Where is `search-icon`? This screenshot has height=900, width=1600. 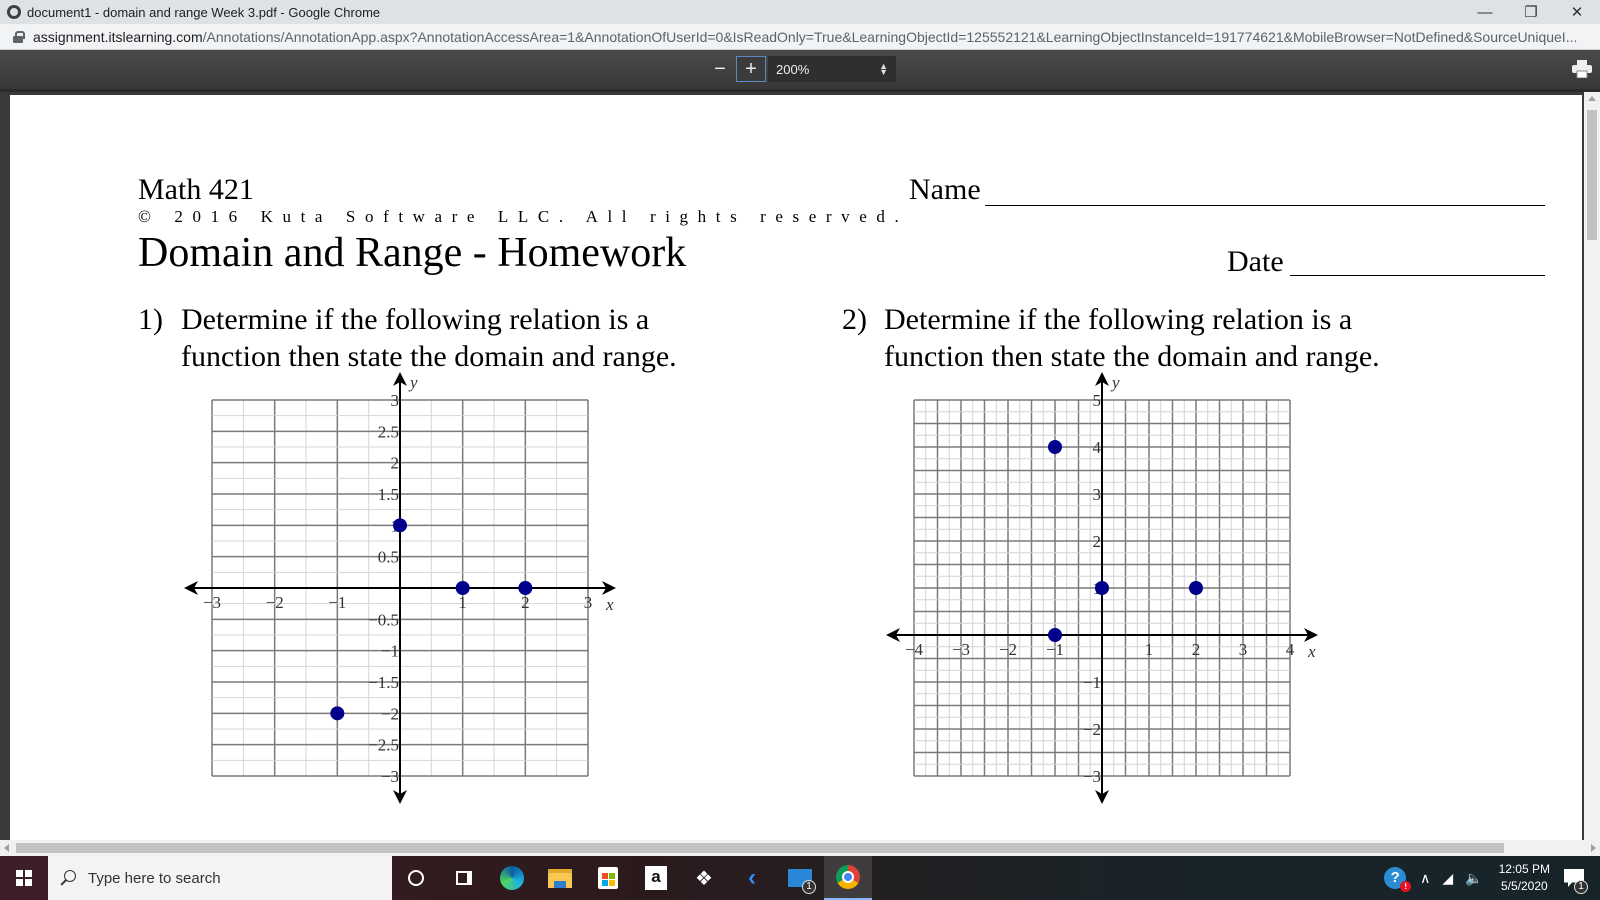
search-icon is located at coordinates (68, 878).